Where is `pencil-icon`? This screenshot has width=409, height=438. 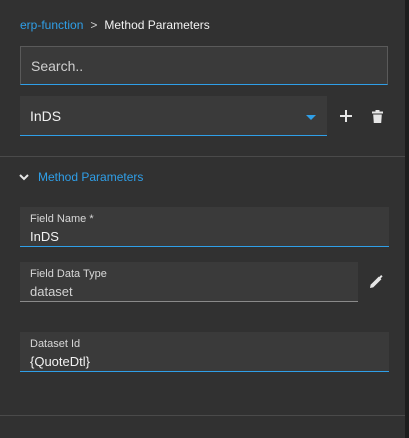 pencil-icon is located at coordinates (376, 281).